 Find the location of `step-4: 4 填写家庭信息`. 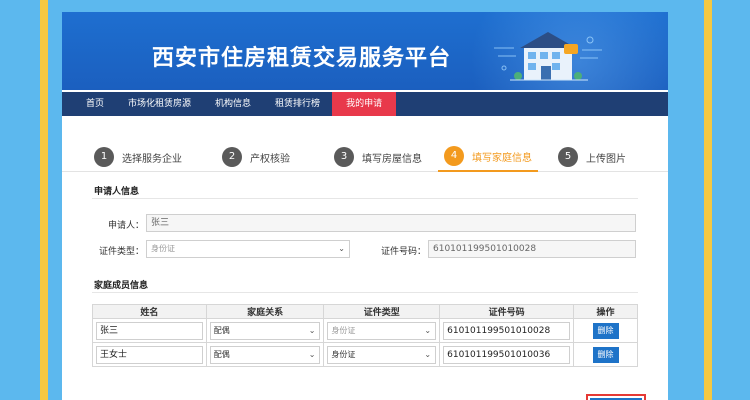

step-4: 4 填写家庭信息 is located at coordinates (488, 157).